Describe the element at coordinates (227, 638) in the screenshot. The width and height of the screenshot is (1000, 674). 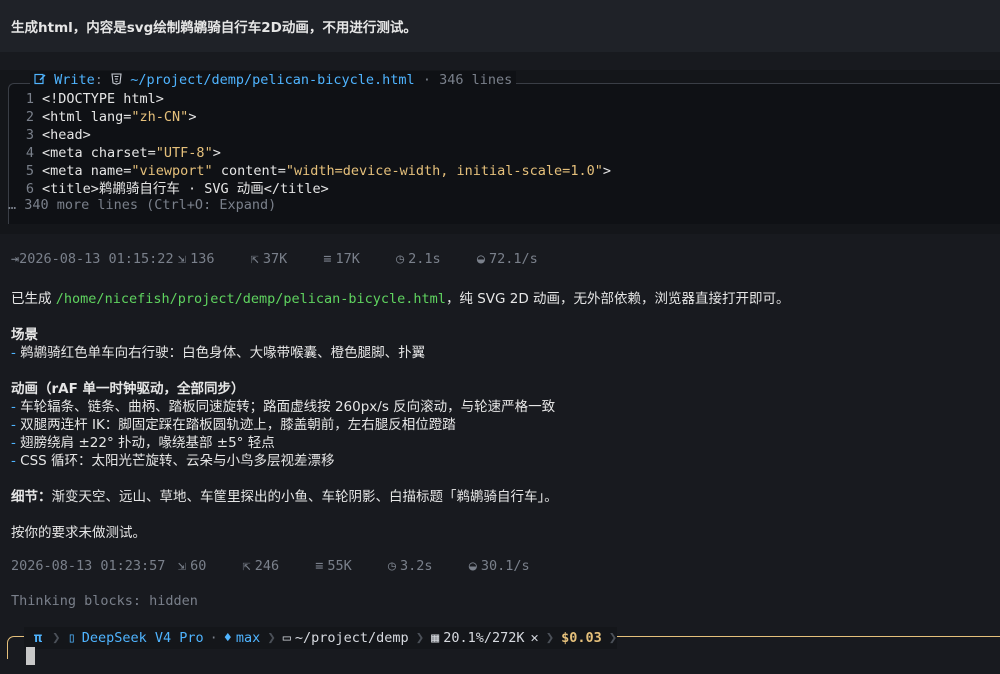
I see `flame-icon: ♦` at that location.